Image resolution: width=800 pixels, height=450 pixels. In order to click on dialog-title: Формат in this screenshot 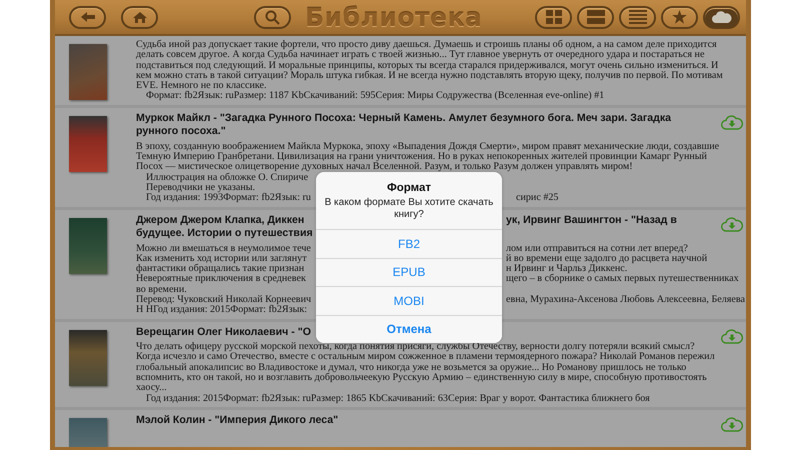, I will do `click(409, 188)`.